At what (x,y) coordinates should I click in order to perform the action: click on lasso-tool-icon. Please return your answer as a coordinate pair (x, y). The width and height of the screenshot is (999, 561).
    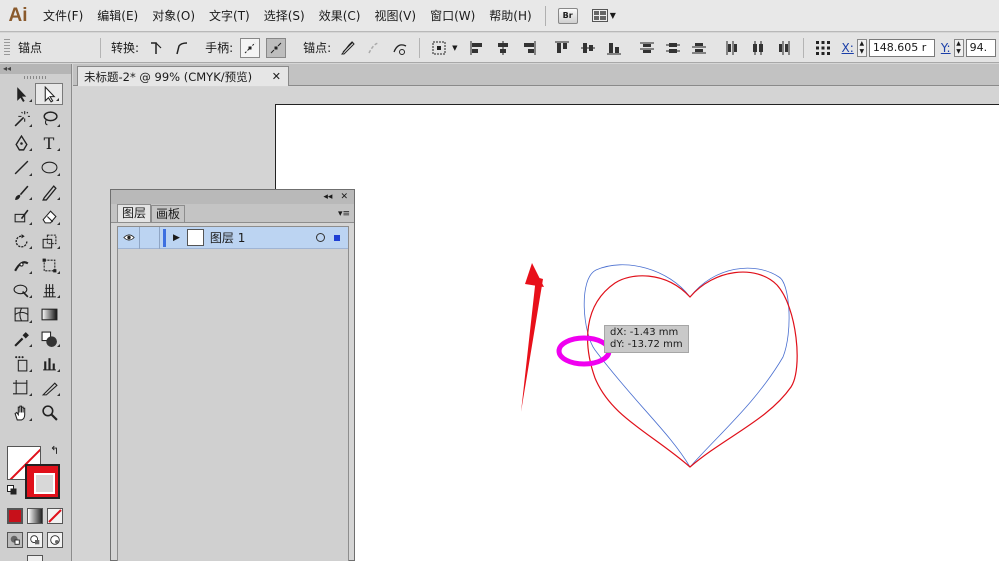
    Looking at the image, I should click on (49, 119).